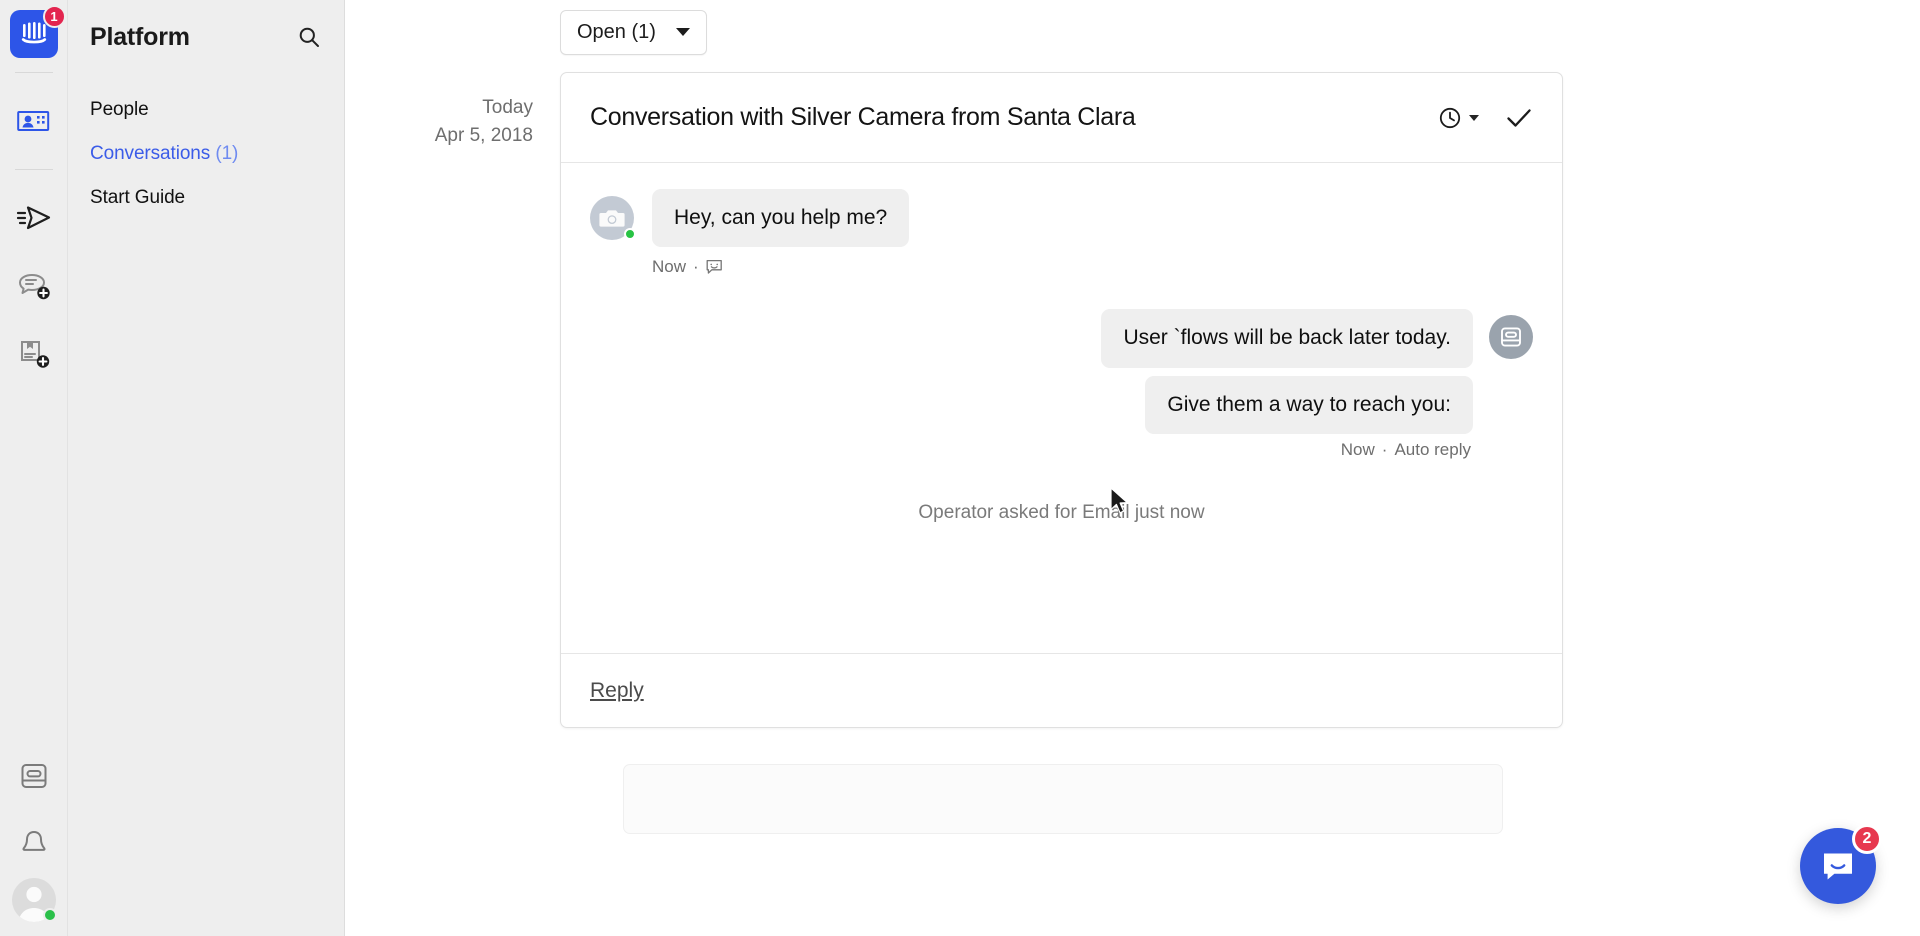 The height and width of the screenshot is (936, 1920). Describe the element at coordinates (1309, 405) in the screenshot. I see `message-bubble: Give them a way to reach you:` at that location.